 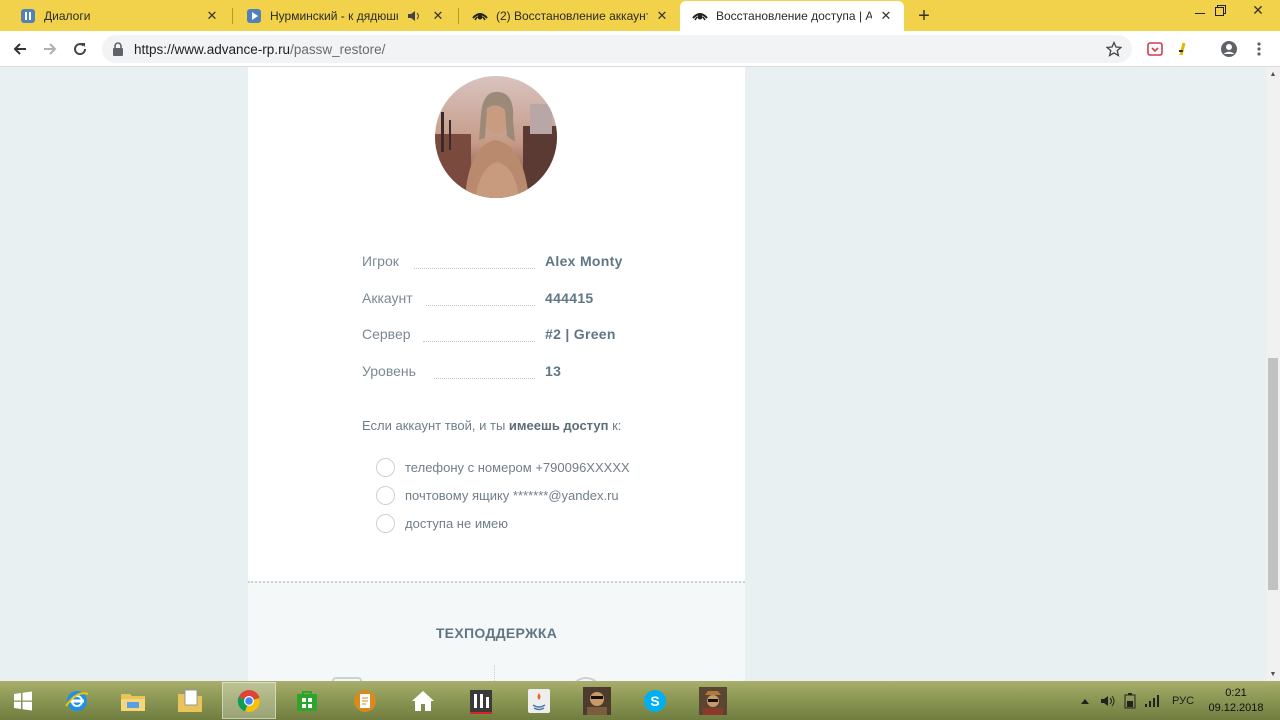 I want to click on new-tab-button: +, so click(x=924, y=16).